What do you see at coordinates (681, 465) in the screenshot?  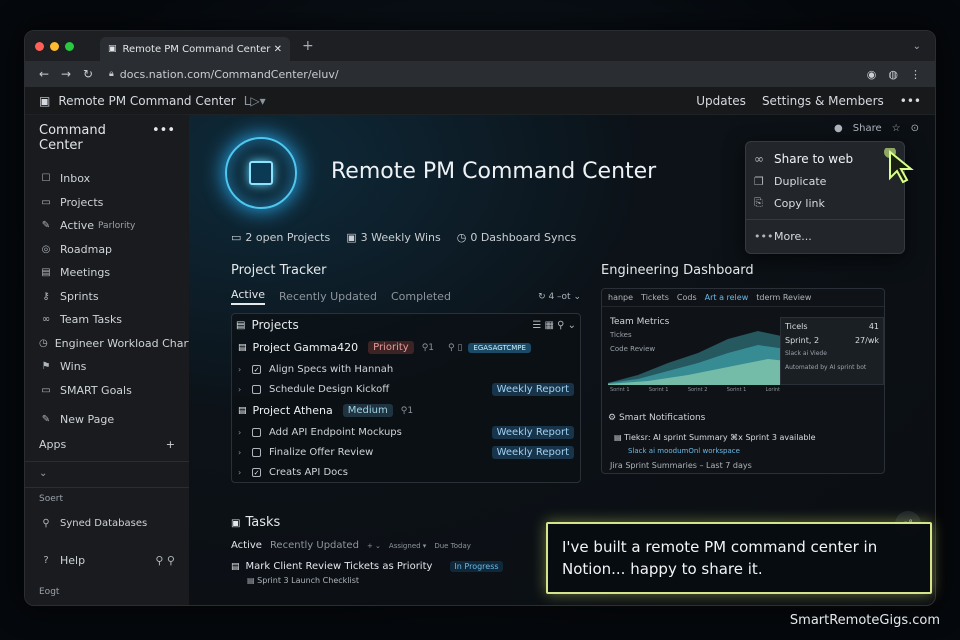 I see `jira-summaries: Jira Sprint Summaries – Last 7 days` at bounding box center [681, 465].